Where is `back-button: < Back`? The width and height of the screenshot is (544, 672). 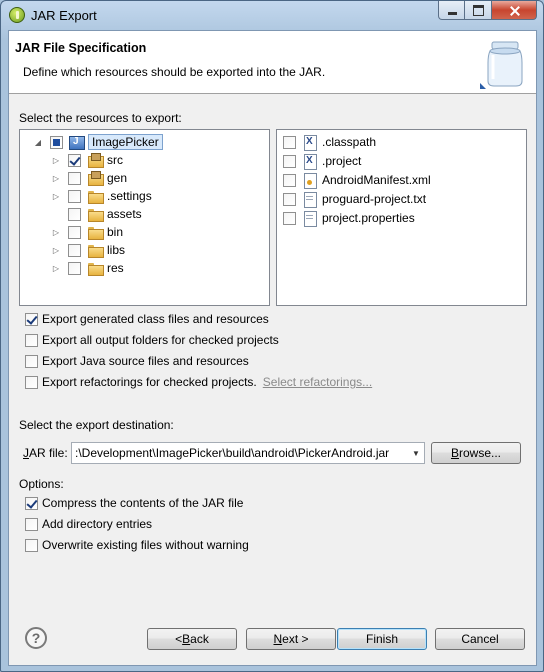
back-button: < Back is located at coordinates (192, 639).